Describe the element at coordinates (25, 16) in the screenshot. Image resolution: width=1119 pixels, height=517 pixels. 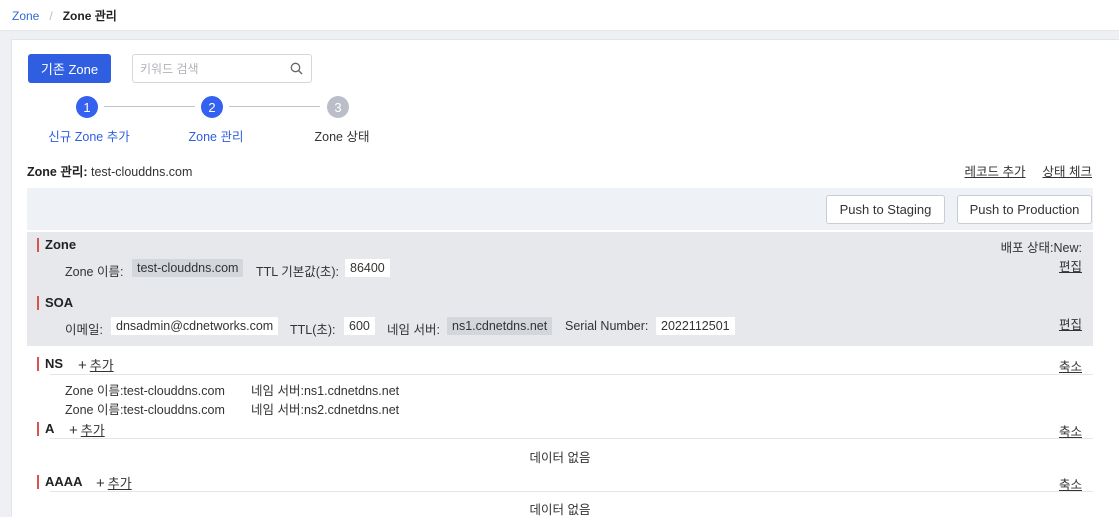
I see `breadcrumb-zone-link: Zone` at that location.